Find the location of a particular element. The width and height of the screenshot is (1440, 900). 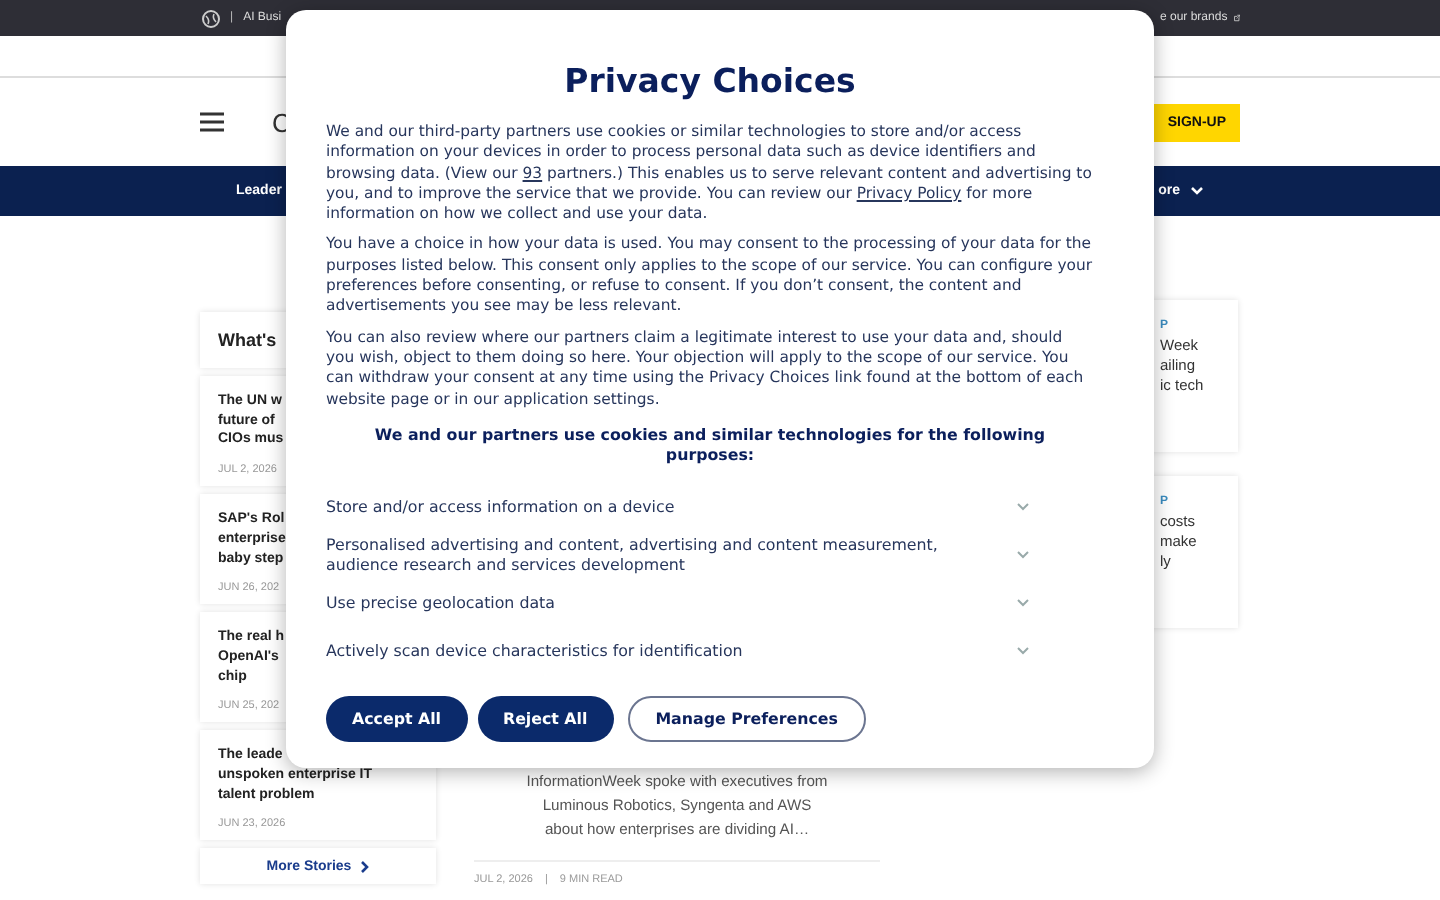

dialog-title: Privacy Choices is located at coordinates (710, 82).